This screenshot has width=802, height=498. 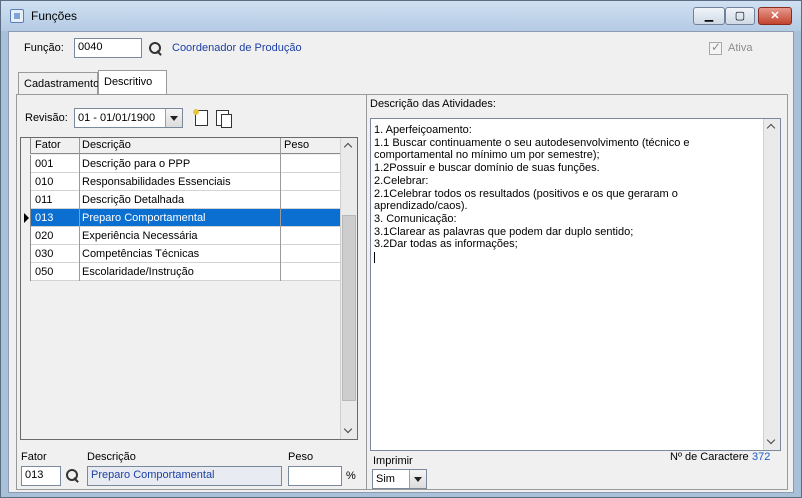 What do you see at coordinates (315, 476) in the screenshot?
I see `footer-peso-field` at bounding box center [315, 476].